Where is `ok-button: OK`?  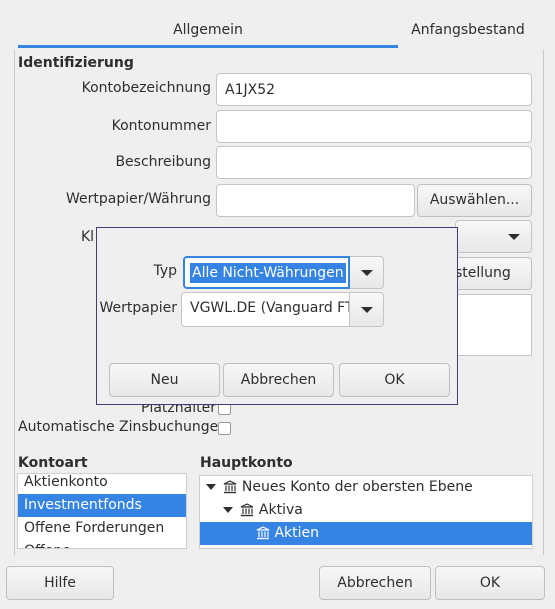
ok-button: OK is located at coordinates (490, 583).